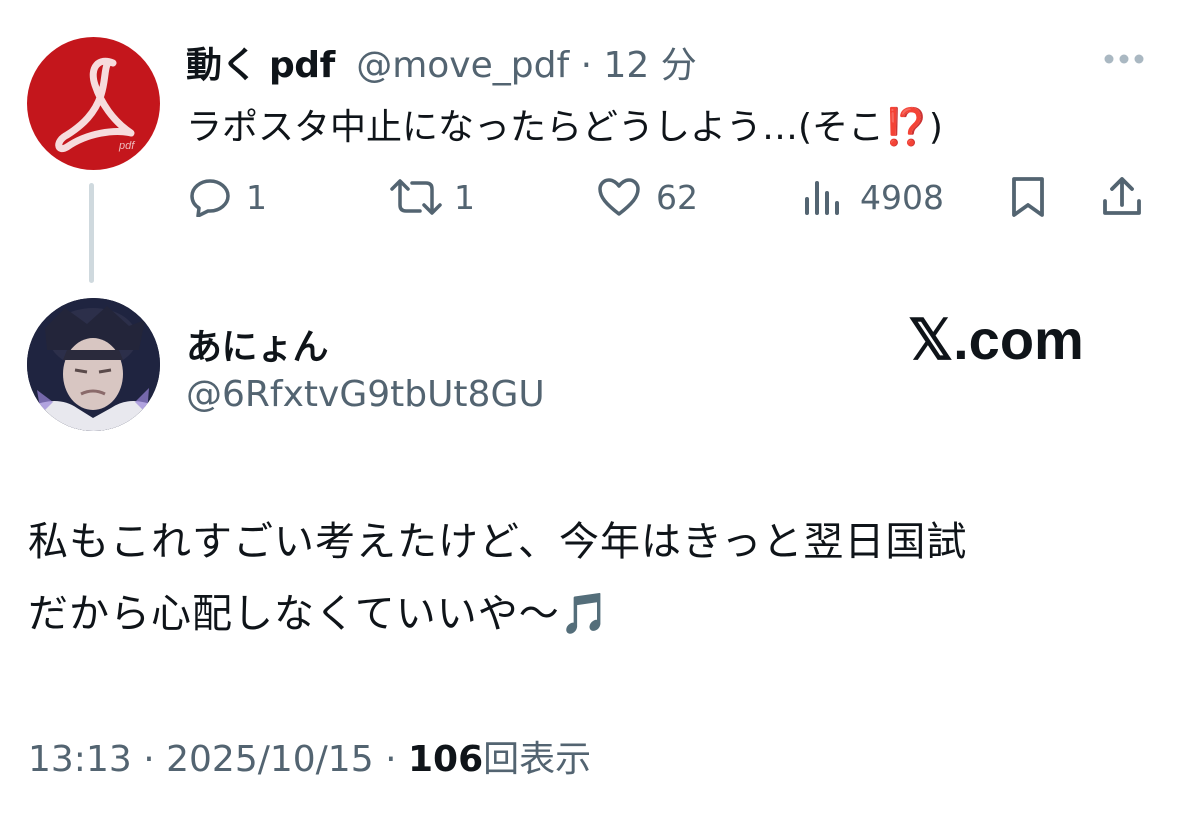 The image size is (1179, 817). I want to click on reply-text-line-2: だから心配しなくていいや〜🎵, so click(319, 614).